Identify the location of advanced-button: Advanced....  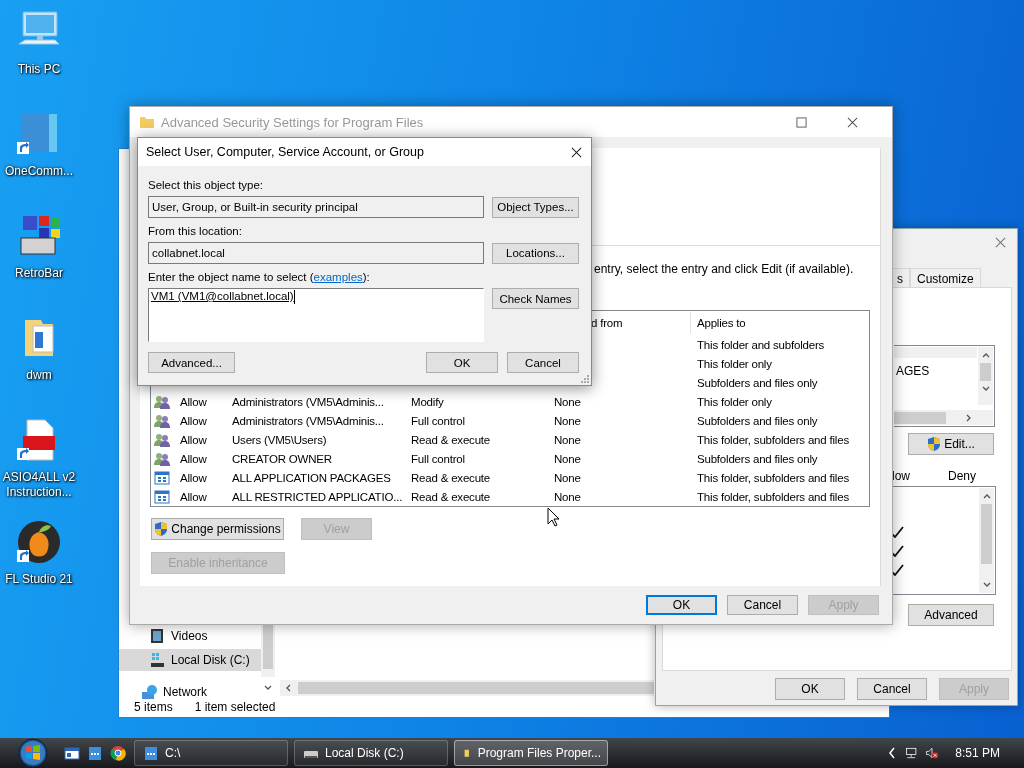
(191, 362).